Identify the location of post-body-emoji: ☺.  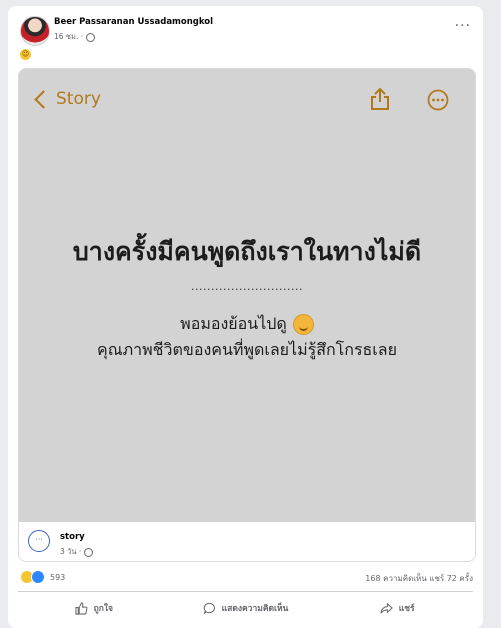
(25, 54).